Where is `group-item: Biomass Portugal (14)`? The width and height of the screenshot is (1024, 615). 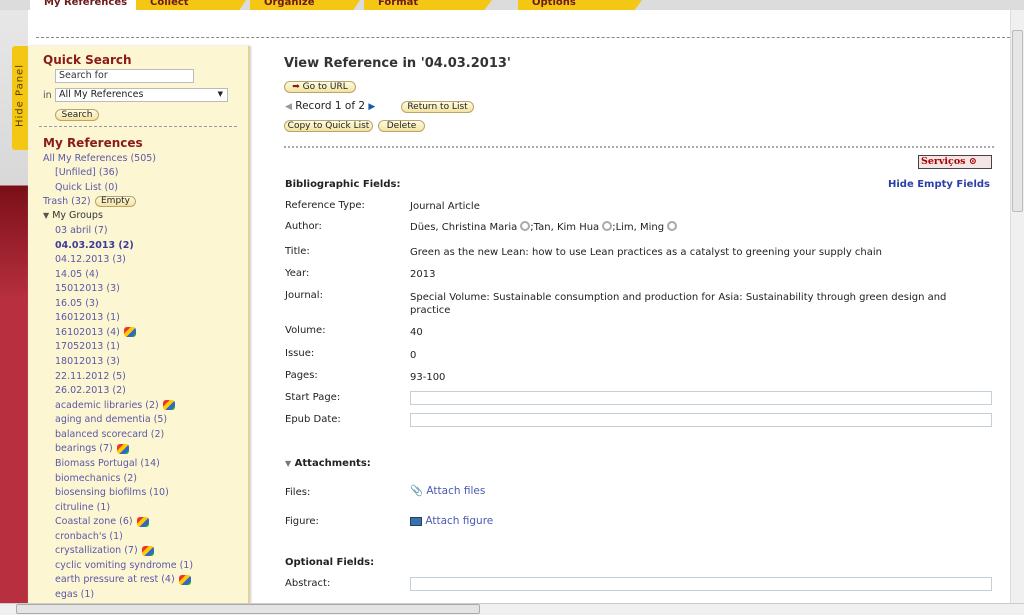
group-item: Biomass Portugal (14) is located at coordinates (107, 463).